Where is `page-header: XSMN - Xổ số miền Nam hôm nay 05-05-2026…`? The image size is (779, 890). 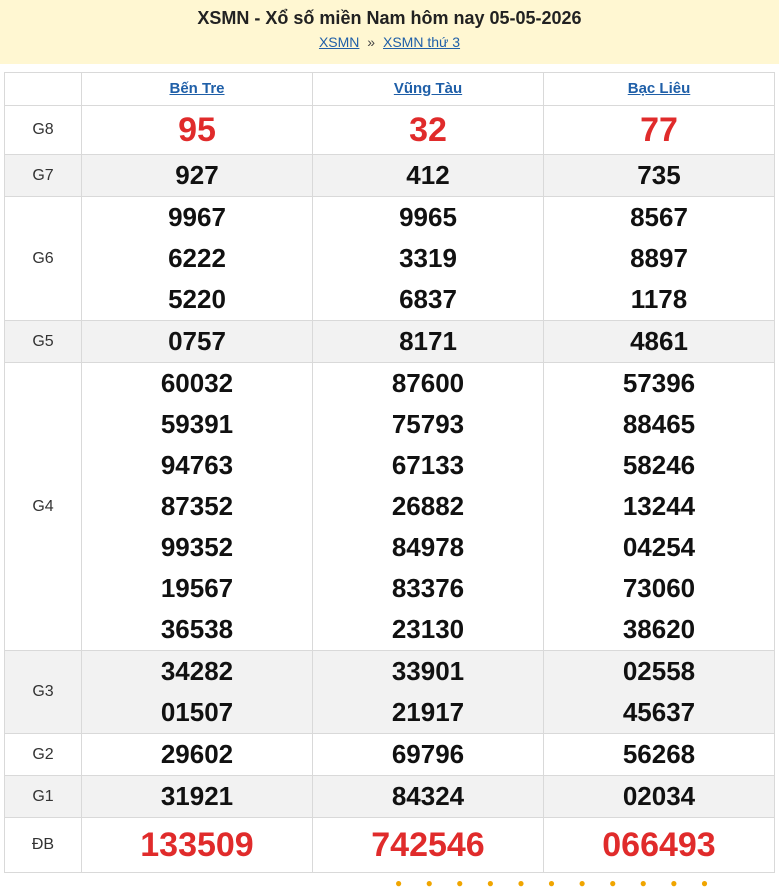
page-header: XSMN - Xổ số miền Nam hôm nay 05-05-2026… is located at coordinates (389, 32).